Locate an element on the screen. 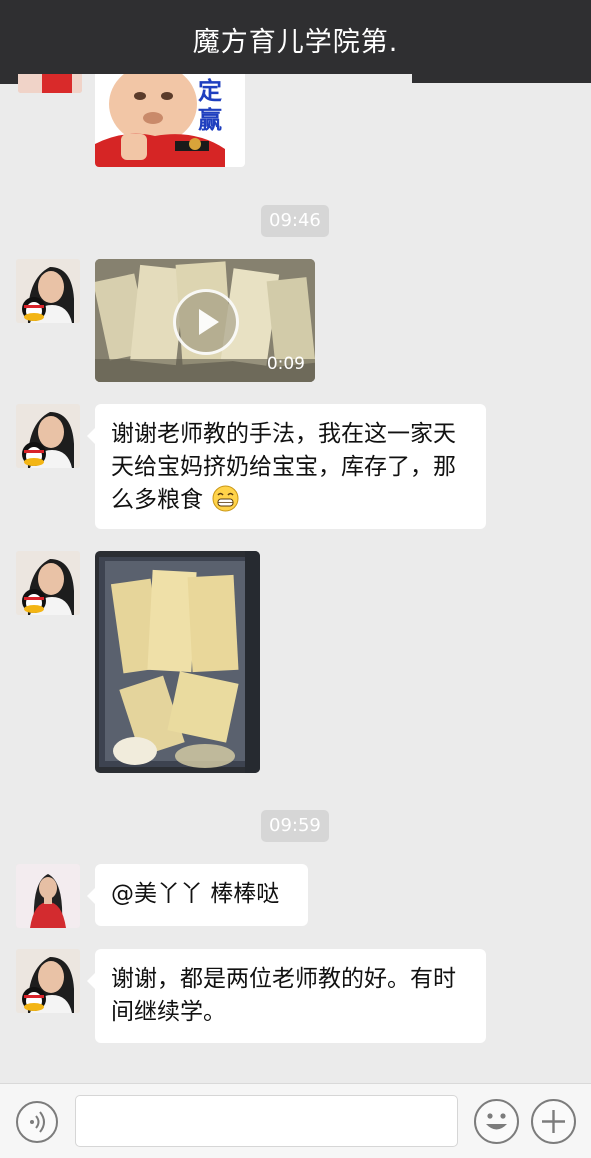  header-edge-left is located at coordinates (9, 79).